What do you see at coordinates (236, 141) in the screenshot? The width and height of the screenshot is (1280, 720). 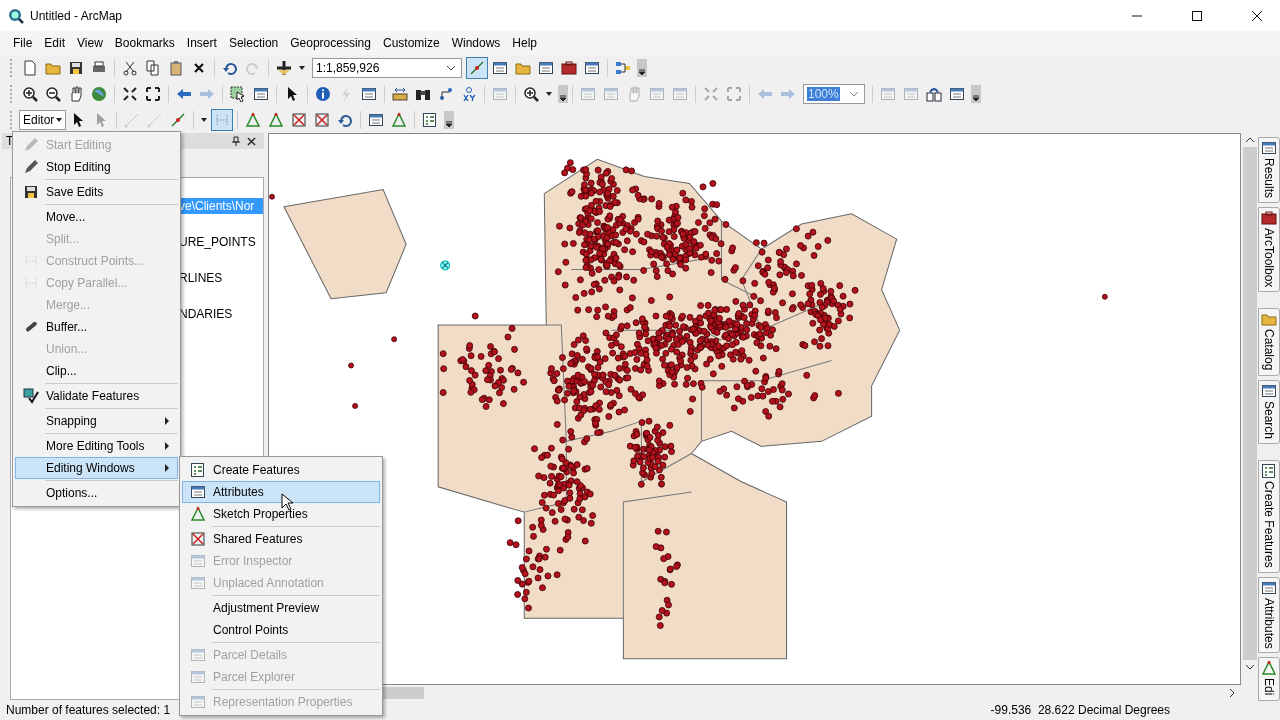 I see `pin-icon` at bounding box center [236, 141].